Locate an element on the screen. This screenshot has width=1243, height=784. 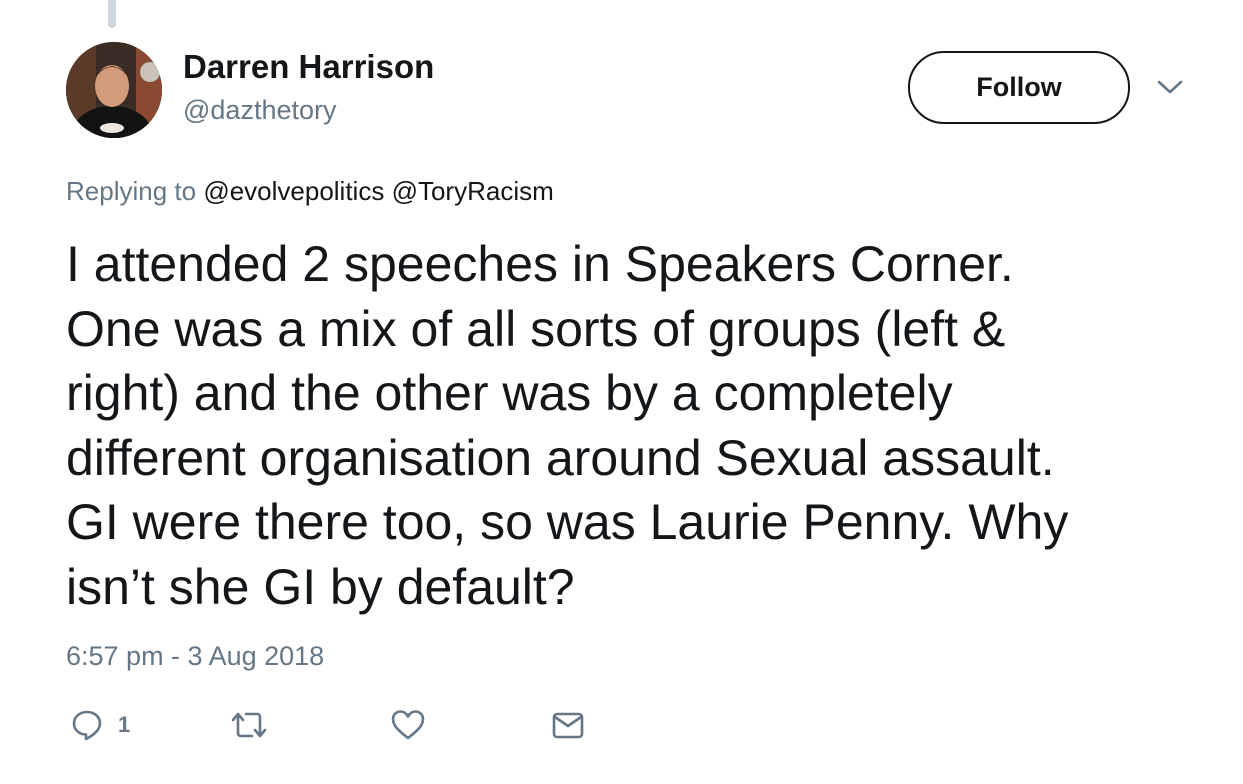
chevron-down-icon is located at coordinates (1170, 87).